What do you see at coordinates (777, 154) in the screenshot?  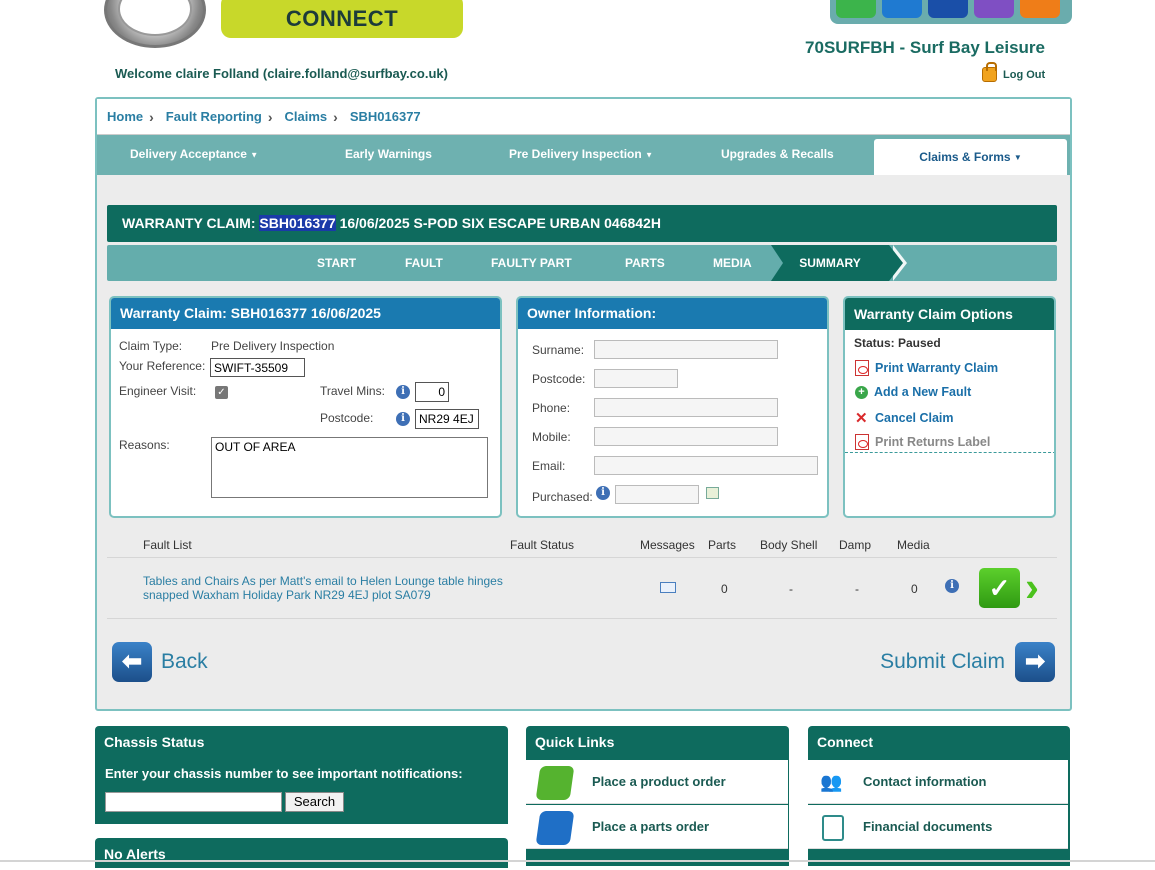 I see `nav-upgrades-recalls: Upgrades & Recalls` at bounding box center [777, 154].